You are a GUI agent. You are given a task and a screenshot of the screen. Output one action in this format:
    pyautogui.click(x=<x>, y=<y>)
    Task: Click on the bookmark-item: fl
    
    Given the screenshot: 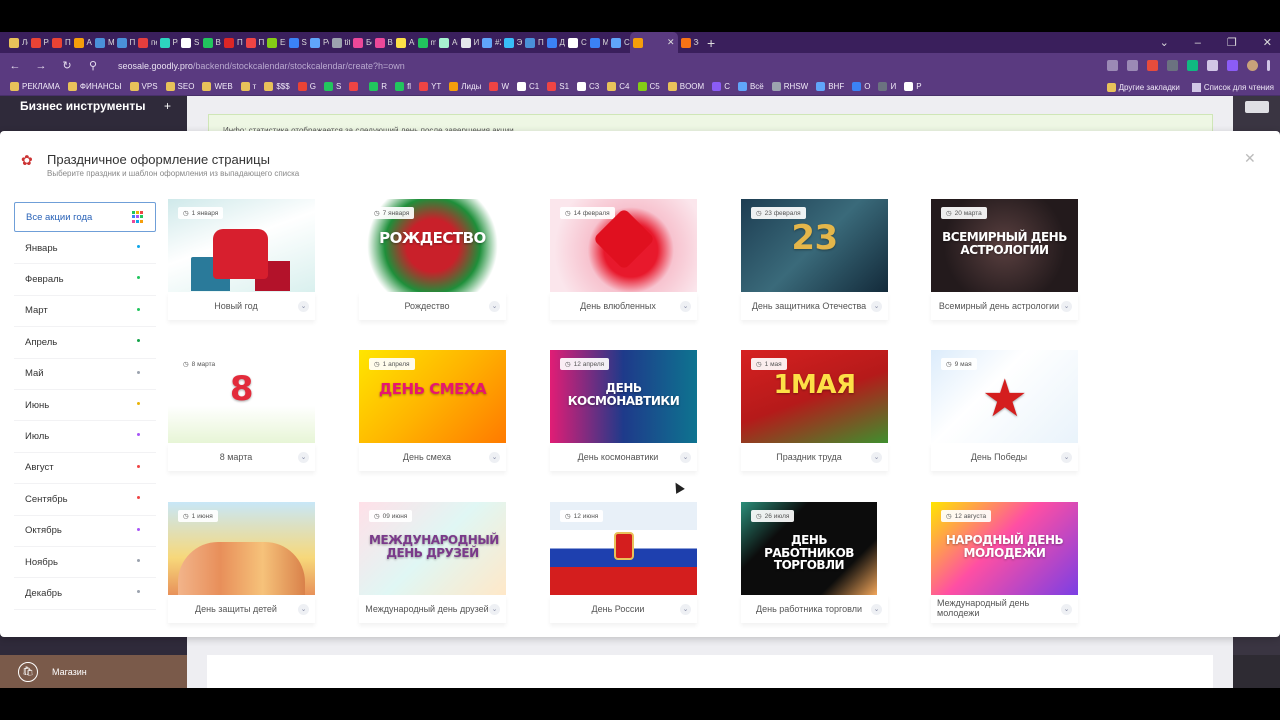 What is the action you would take?
    pyautogui.click(x=403, y=86)
    